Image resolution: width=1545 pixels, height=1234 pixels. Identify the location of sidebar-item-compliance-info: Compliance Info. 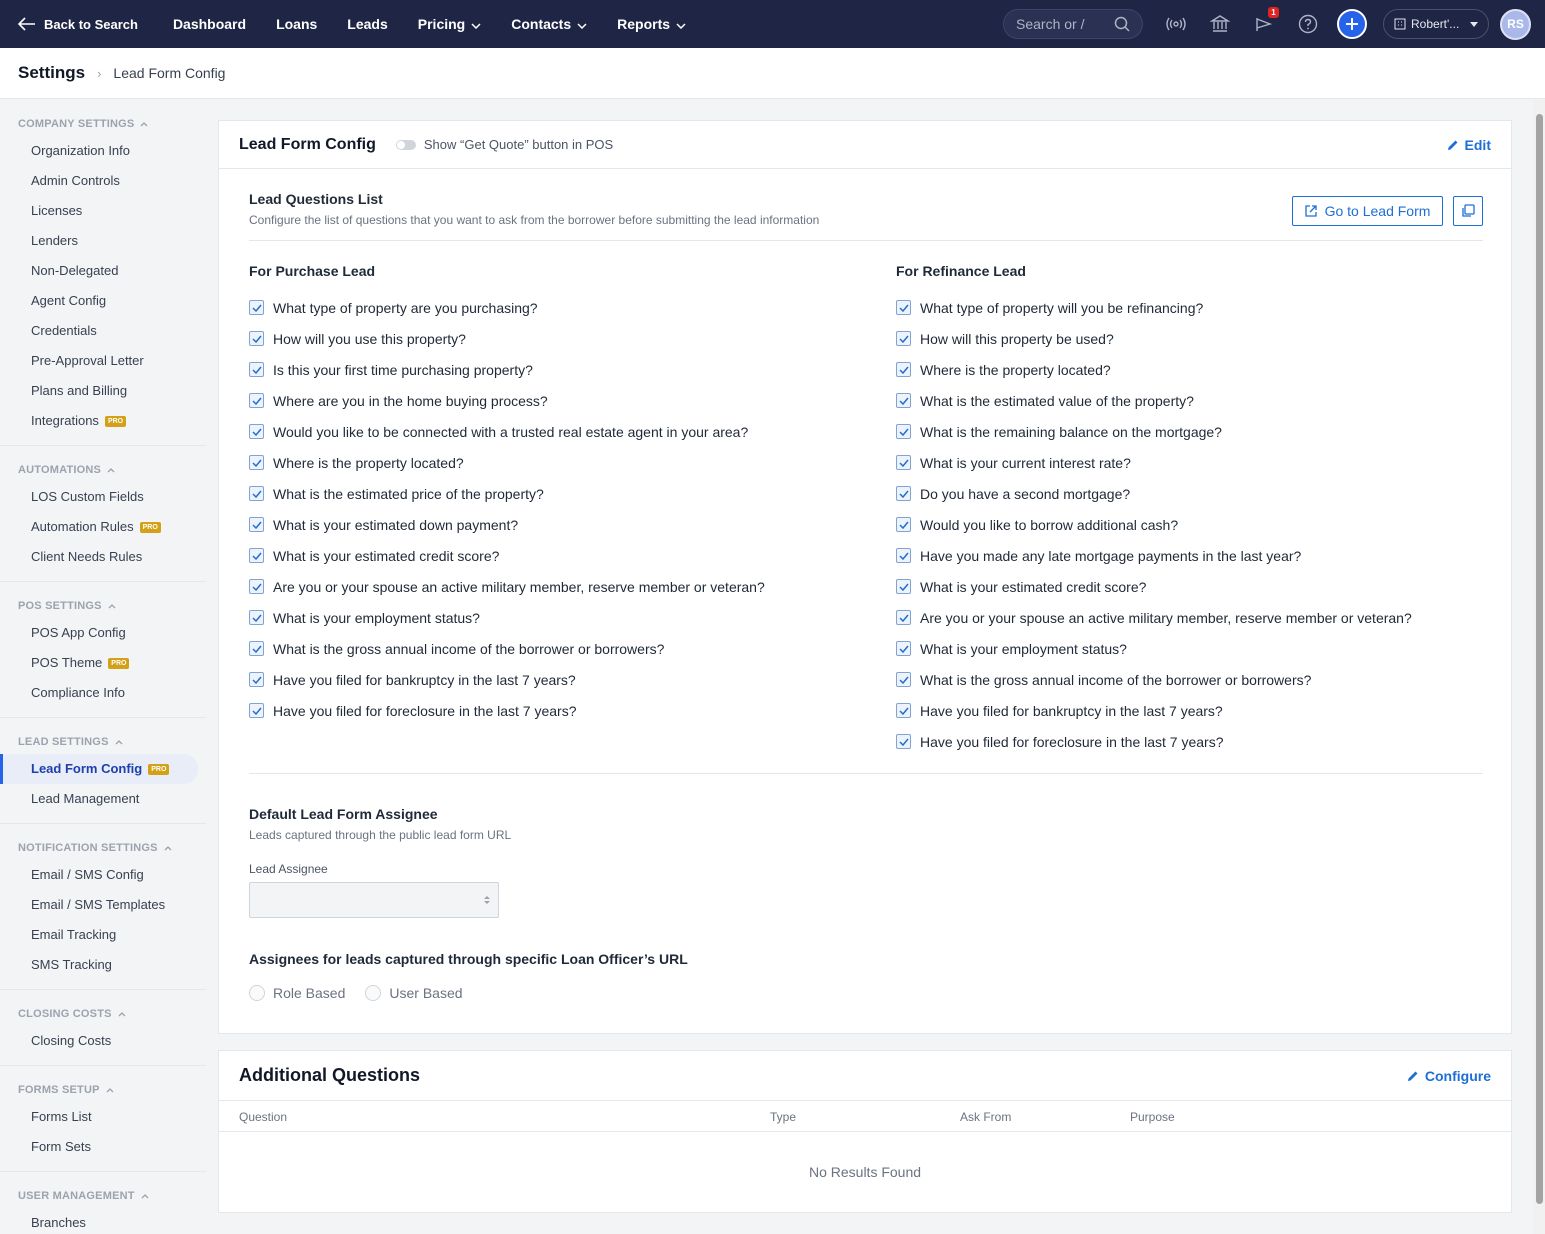
(99, 693).